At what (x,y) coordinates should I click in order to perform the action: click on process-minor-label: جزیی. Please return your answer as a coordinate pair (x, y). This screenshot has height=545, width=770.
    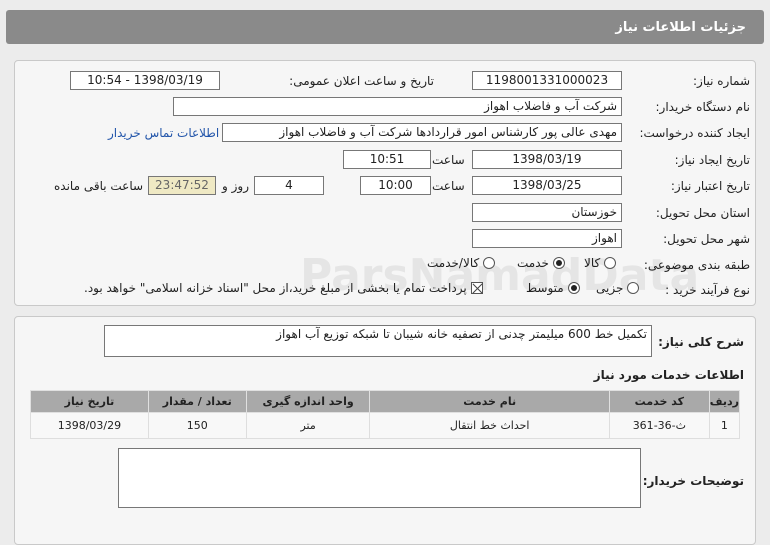
    Looking at the image, I should click on (610, 288).